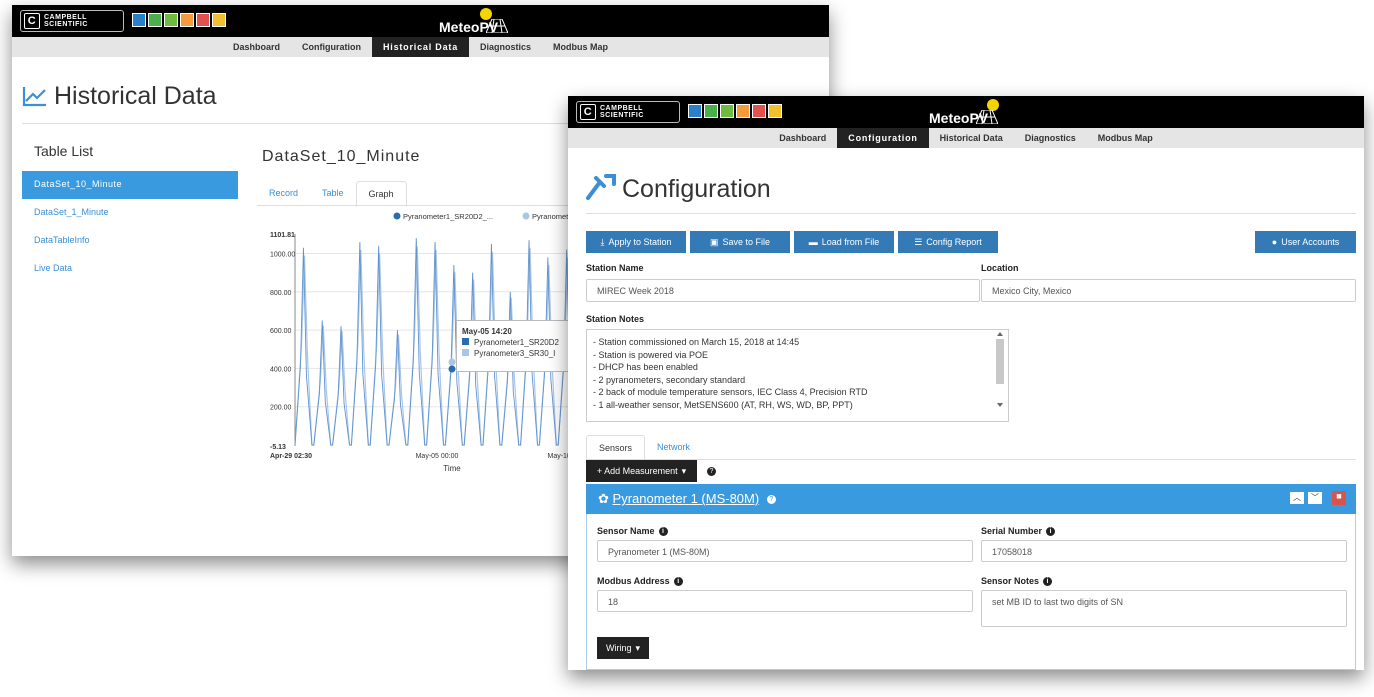 This screenshot has height=697, width=1374. I want to click on modbus-help-icon: i, so click(678, 582).